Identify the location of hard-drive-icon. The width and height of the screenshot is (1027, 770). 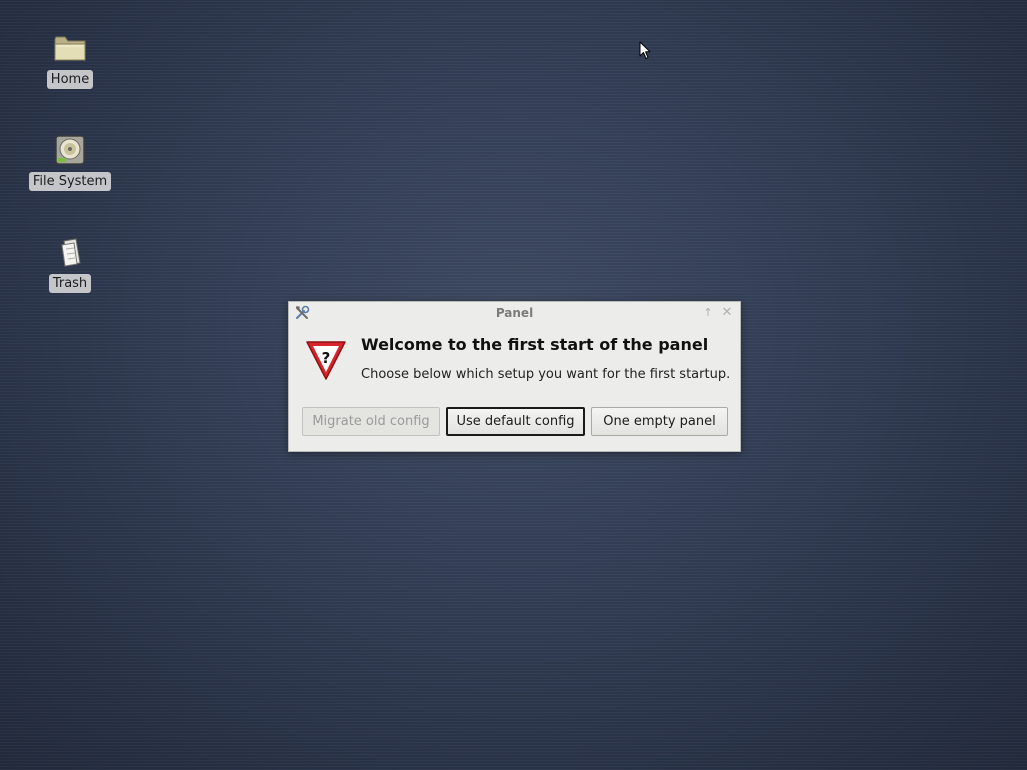
(70, 150).